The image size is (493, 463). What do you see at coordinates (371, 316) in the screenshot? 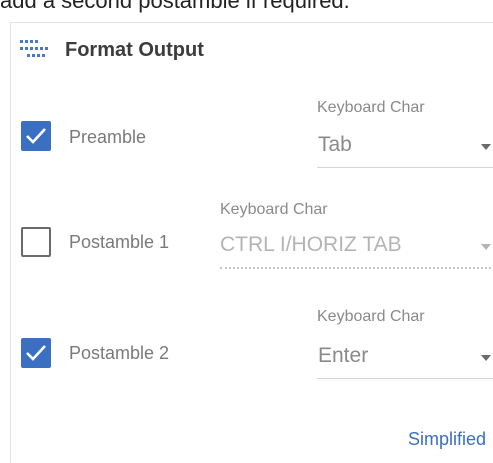
I see `postamble-2-field-label: Keyboard Char` at bounding box center [371, 316].